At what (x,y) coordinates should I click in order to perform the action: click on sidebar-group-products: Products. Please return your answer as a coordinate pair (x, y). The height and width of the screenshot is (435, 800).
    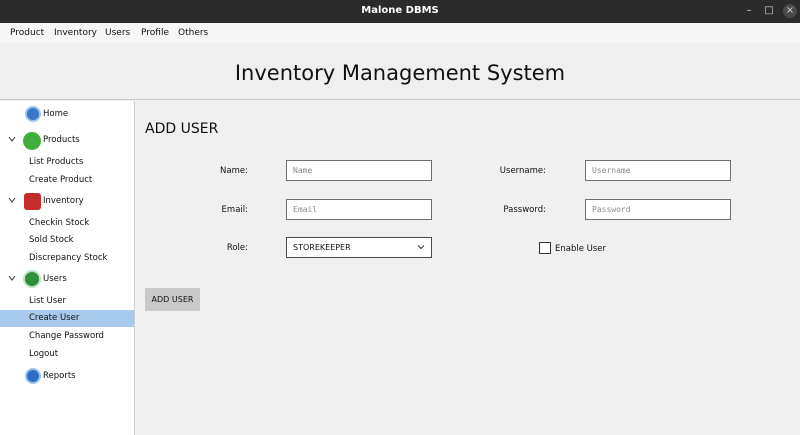
    Looking at the image, I should click on (67, 141).